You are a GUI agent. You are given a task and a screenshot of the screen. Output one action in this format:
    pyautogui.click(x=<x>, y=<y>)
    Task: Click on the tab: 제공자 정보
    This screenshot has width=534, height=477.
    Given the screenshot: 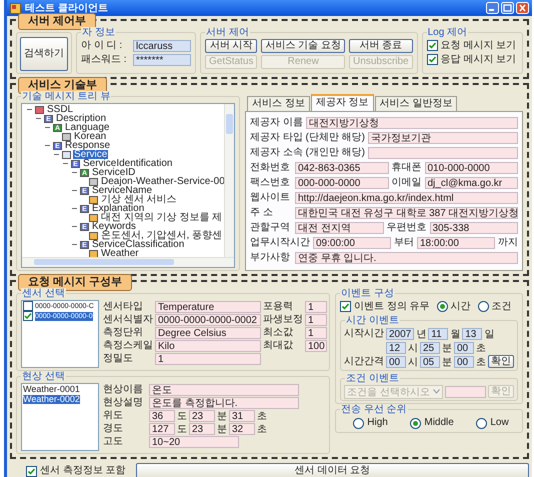 What is the action you would take?
    pyautogui.click(x=342, y=102)
    